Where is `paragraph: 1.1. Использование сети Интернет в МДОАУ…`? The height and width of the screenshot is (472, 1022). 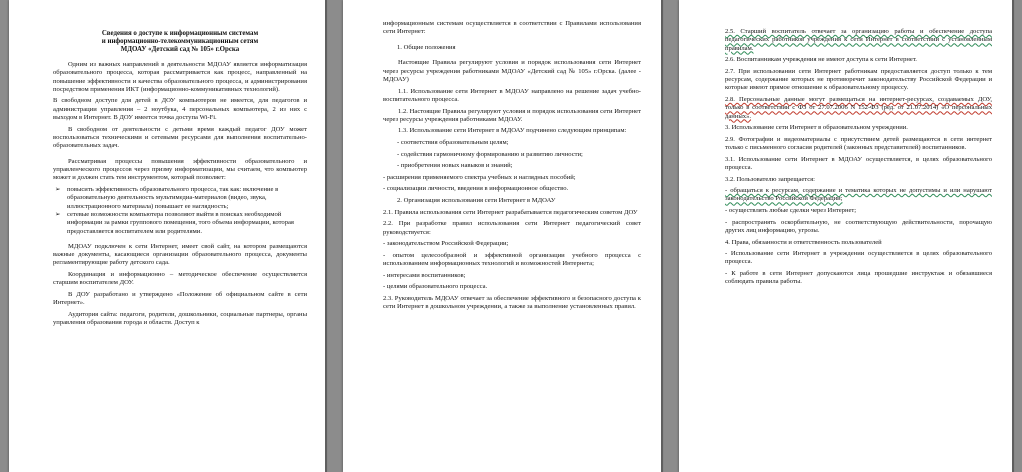
paragraph: 1.1. Использование сети Интернет в МДОАУ… is located at coordinates (512, 95).